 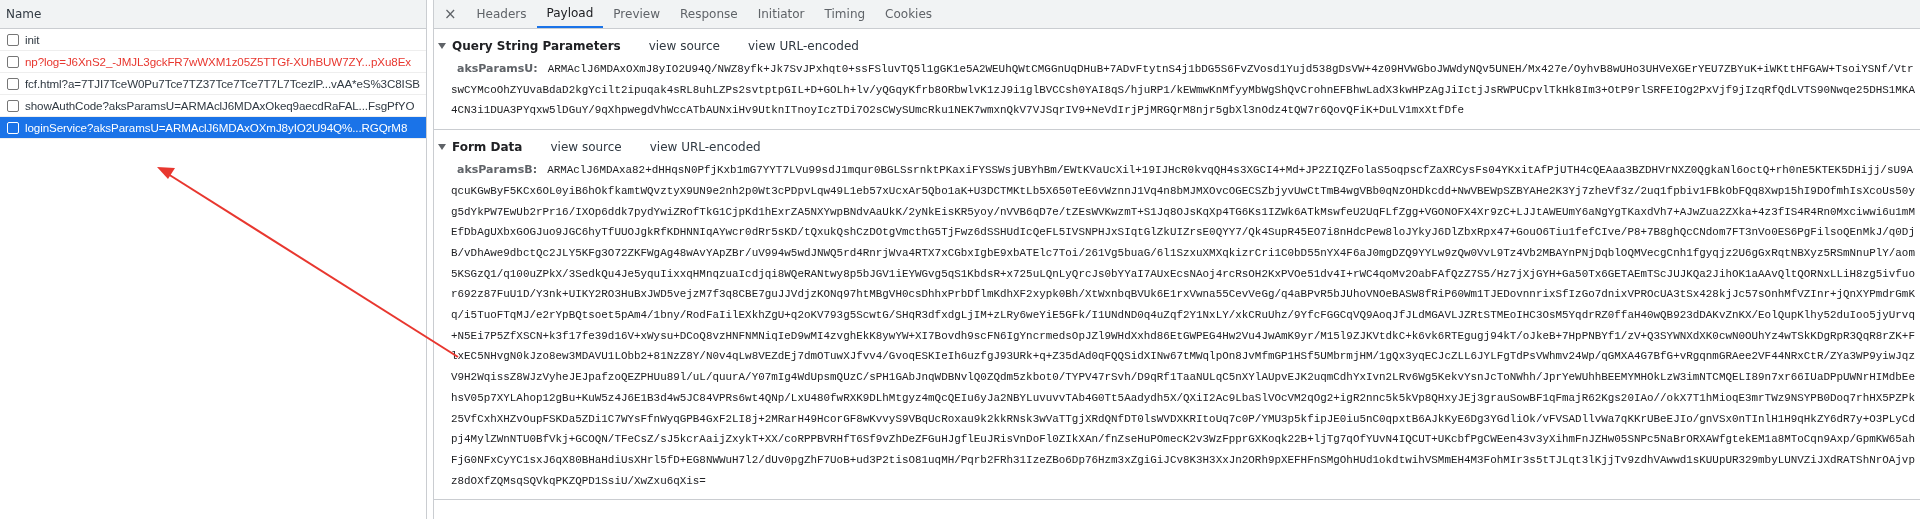 What do you see at coordinates (909, 14) in the screenshot?
I see `tab: Cookies` at bounding box center [909, 14].